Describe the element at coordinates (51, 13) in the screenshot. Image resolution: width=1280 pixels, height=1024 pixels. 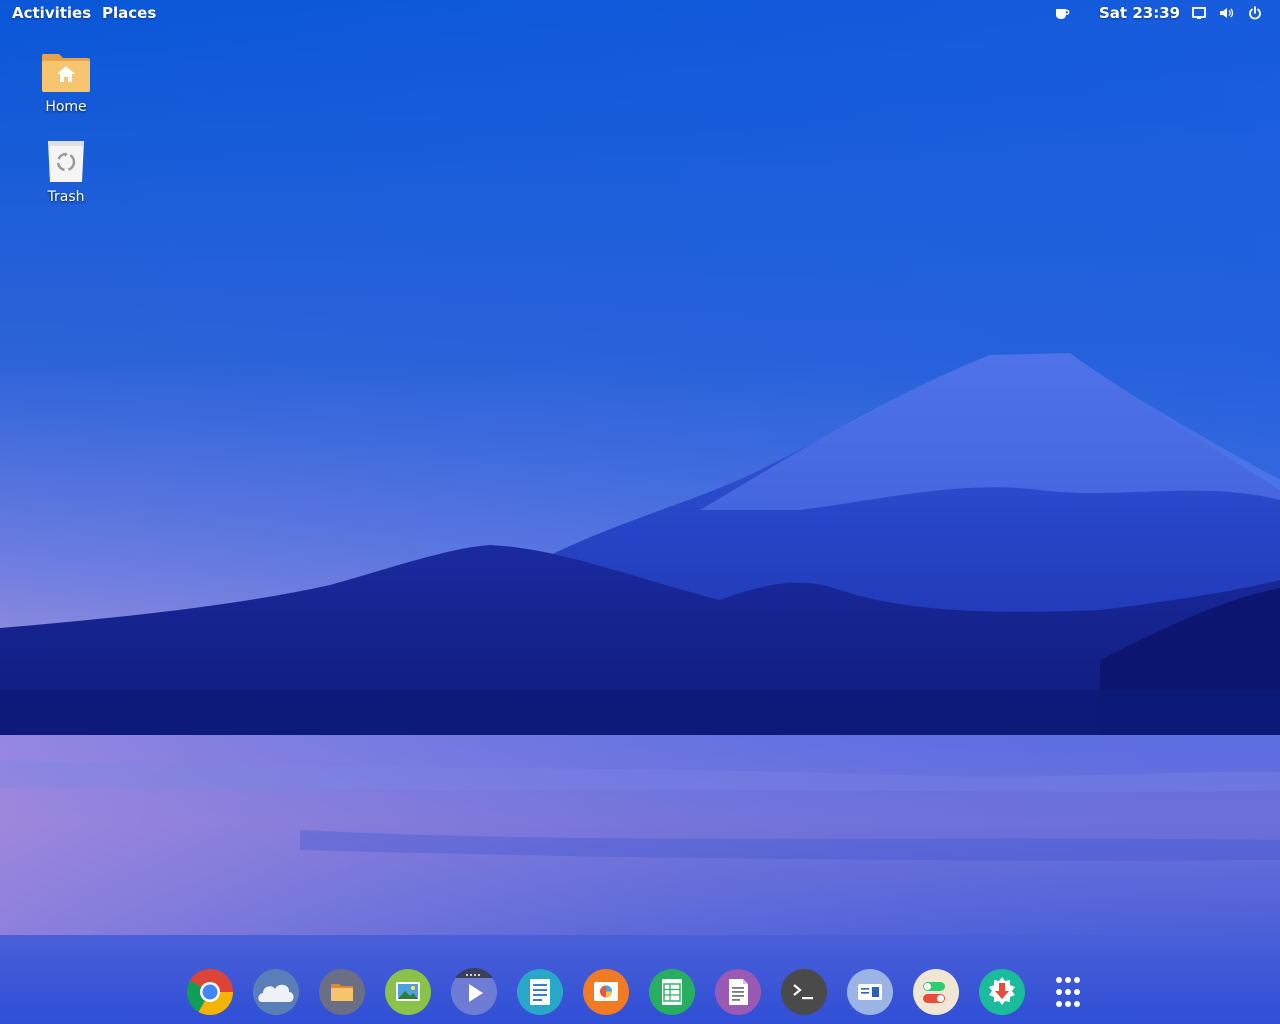
I see `activities-button: Activities` at that location.